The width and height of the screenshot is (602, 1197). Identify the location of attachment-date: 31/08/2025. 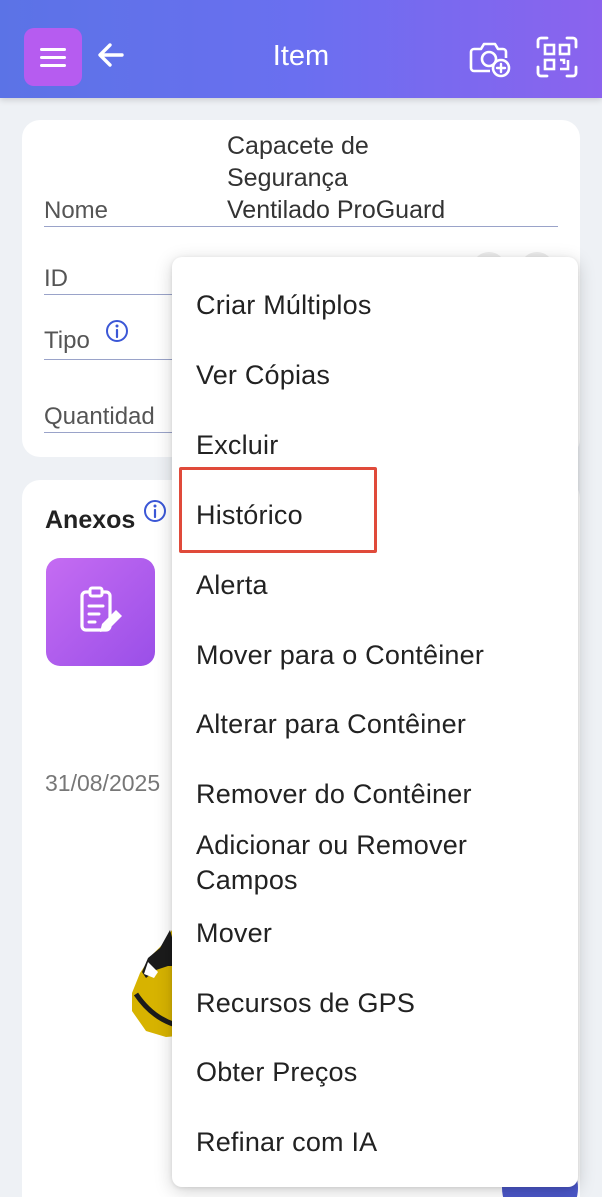
(103, 783).